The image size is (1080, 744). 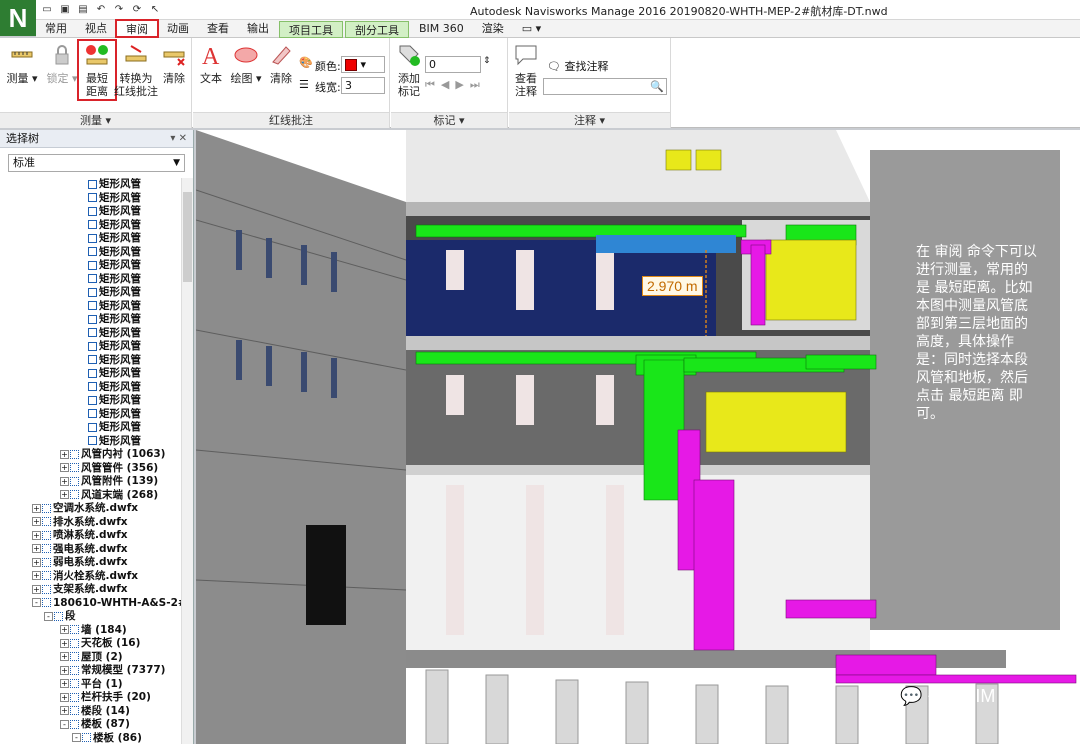 I want to click on tree-row: + 强电系统.dwfx, so click(x=93, y=550).